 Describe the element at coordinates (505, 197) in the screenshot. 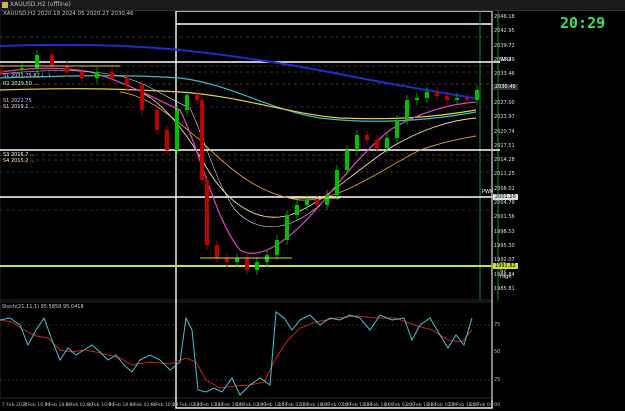

I see `pivot-price-badge: 2001.20` at that location.